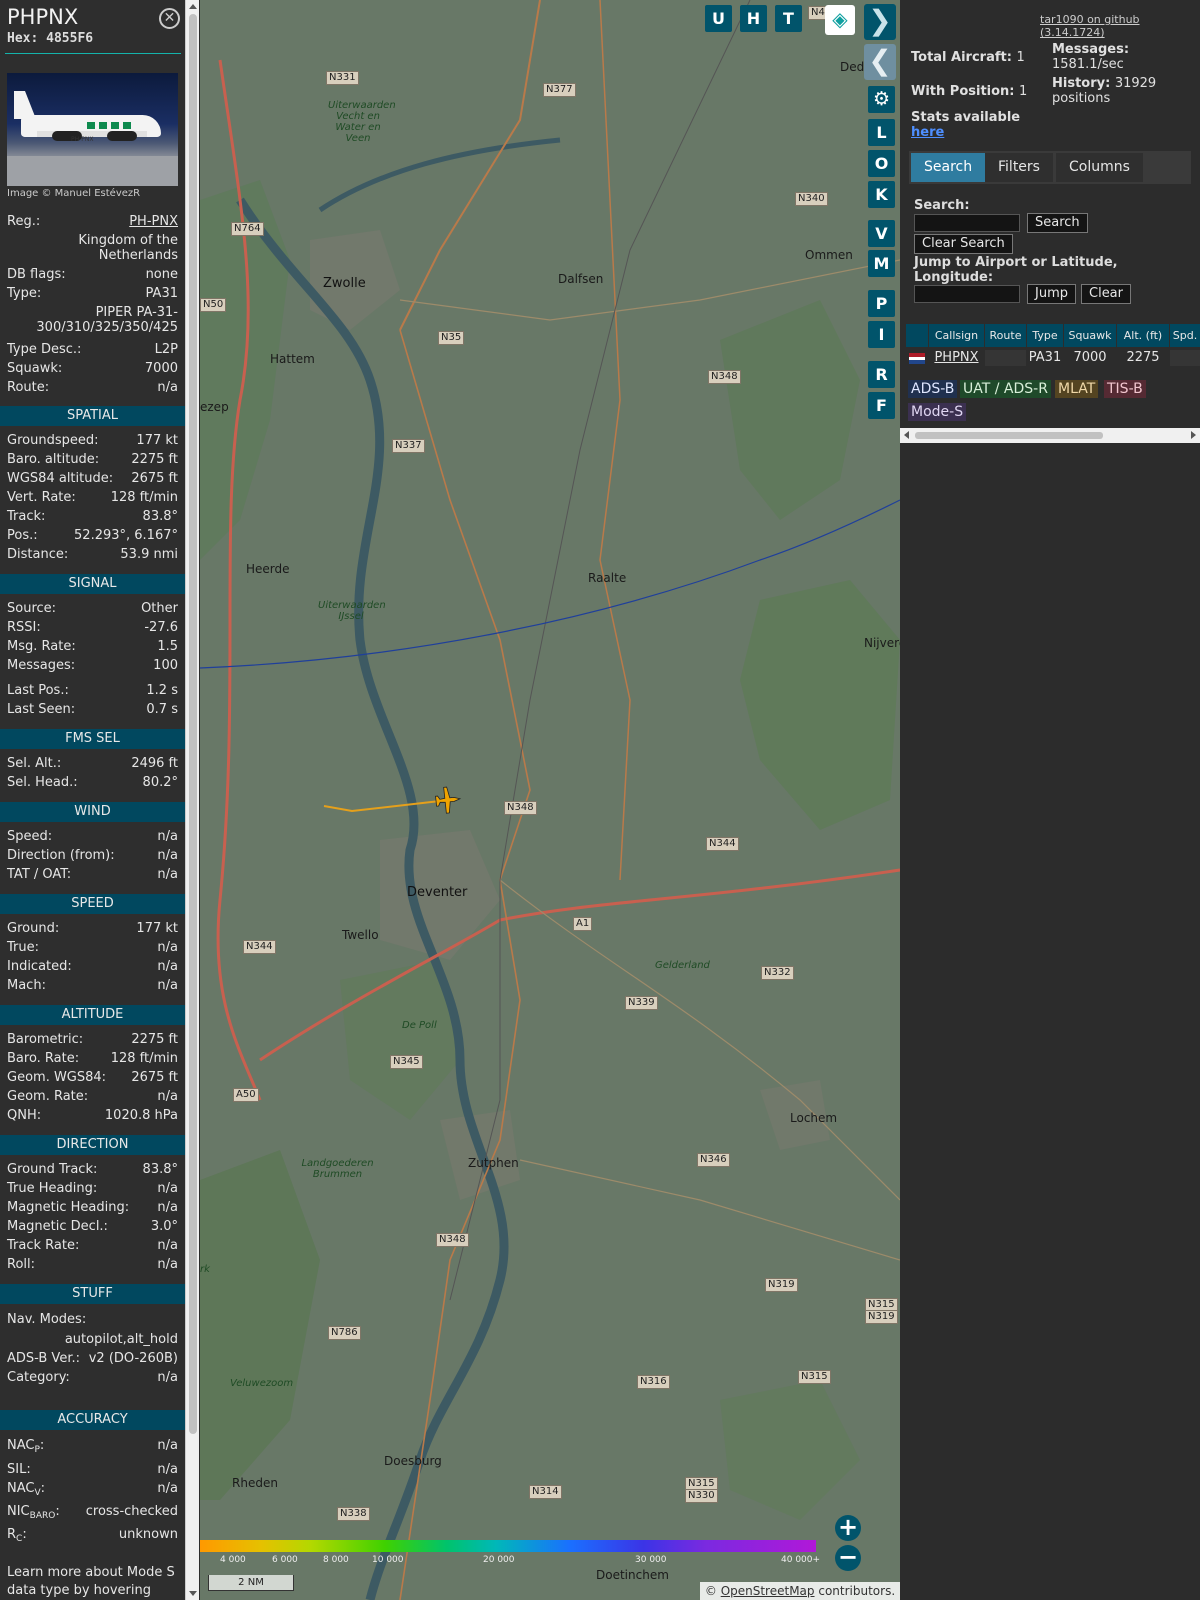 This screenshot has height=1600, width=1200. Describe the element at coordinates (840, 20) in the screenshot. I see `layers-icon: ◈` at that location.